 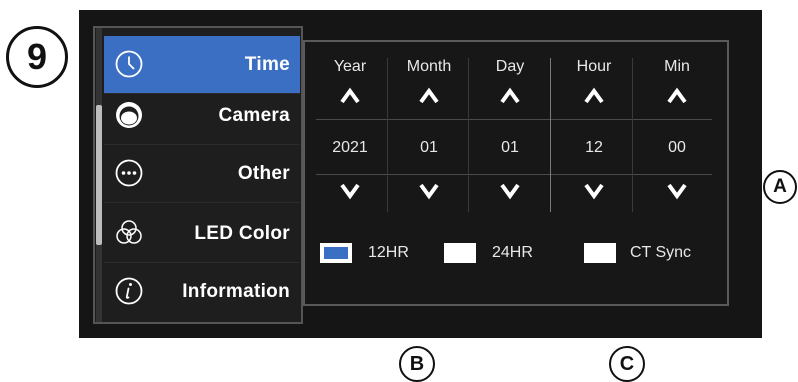 What do you see at coordinates (510, 66) in the screenshot?
I see `day-header: Day` at bounding box center [510, 66].